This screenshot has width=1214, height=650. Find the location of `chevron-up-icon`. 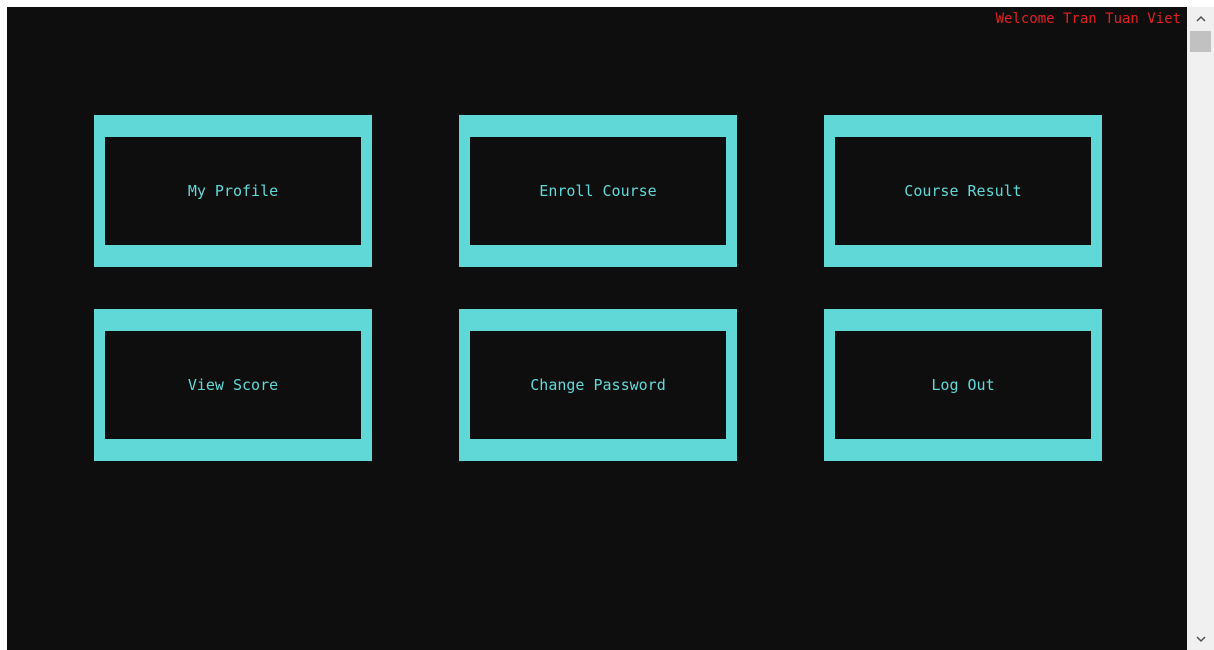

chevron-up-icon is located at coordinates (1200, 18).